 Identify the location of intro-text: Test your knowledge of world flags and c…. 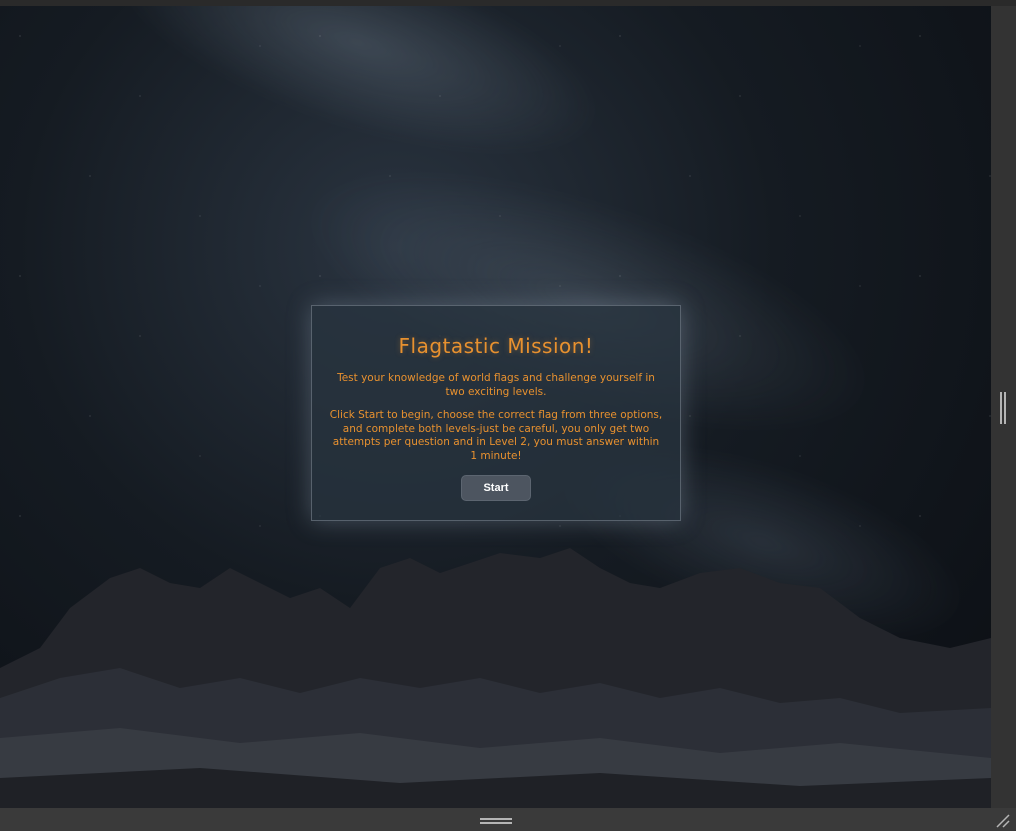
(496, 385).